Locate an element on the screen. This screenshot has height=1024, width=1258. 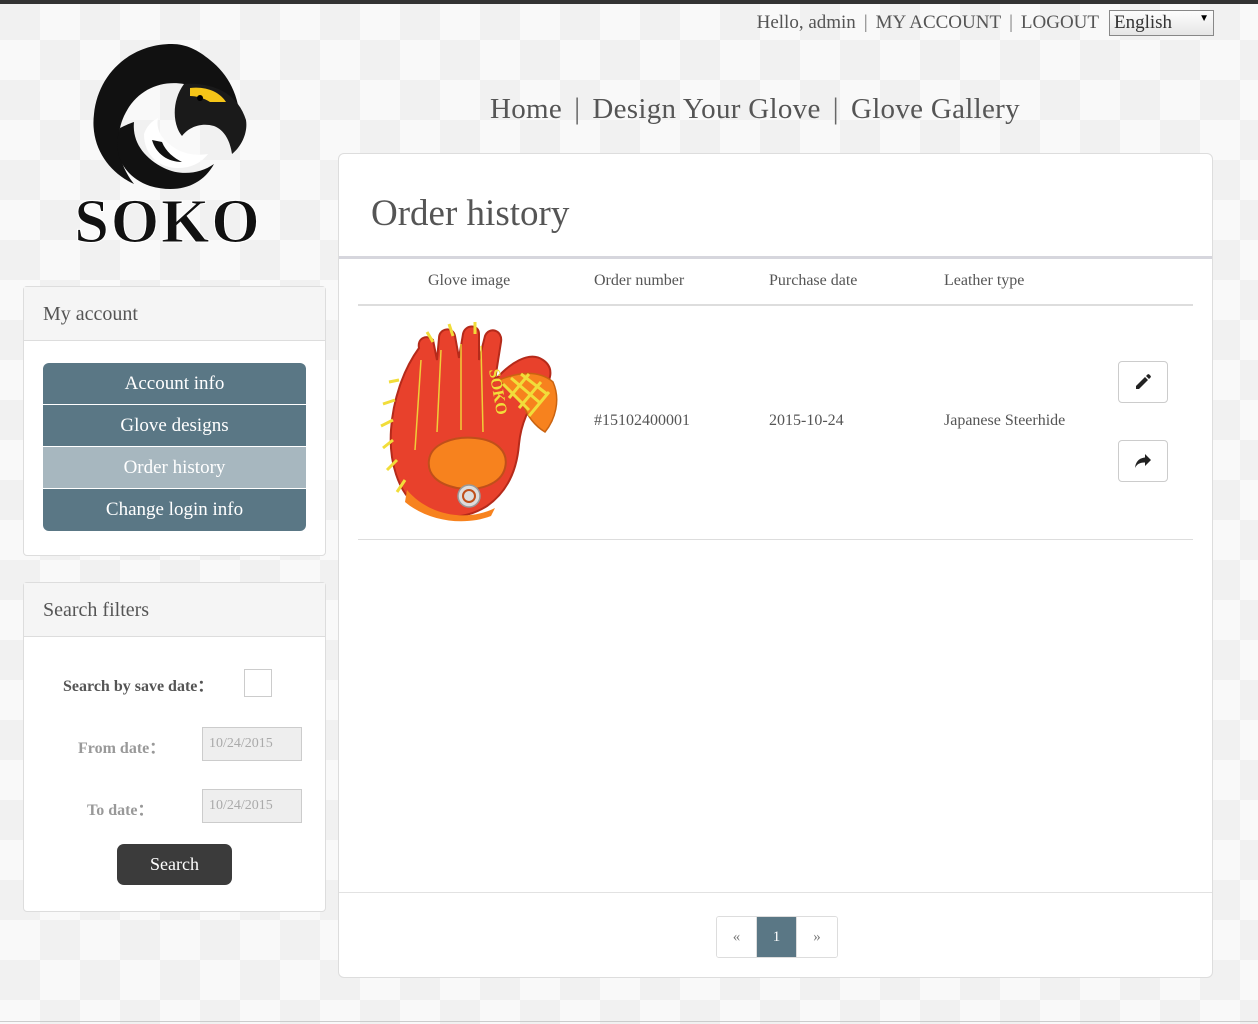
column-header-glove-image: Glove image is located at coordinates (469, 280).